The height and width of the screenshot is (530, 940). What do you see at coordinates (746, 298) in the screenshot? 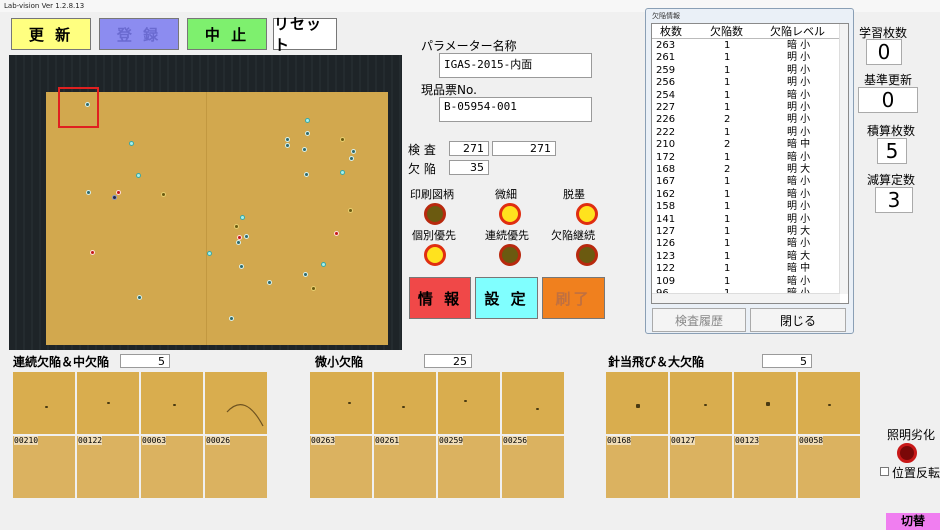
I see `horizontal-scrollbar` at bounding box center [746, 298].